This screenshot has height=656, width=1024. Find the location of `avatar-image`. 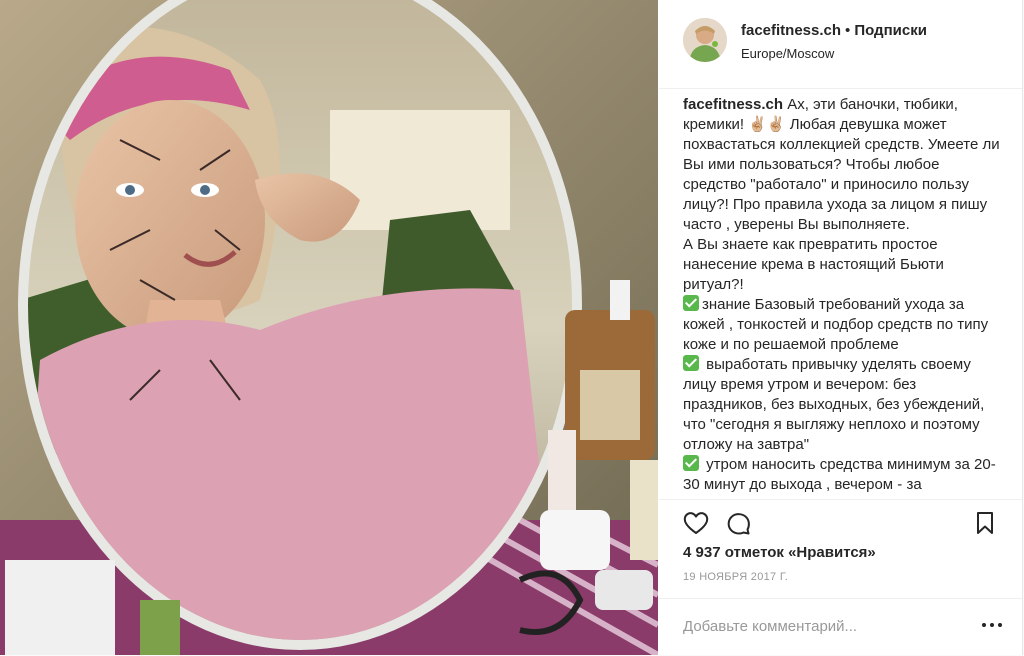

avatar-image is located at coordinates (705, 40).